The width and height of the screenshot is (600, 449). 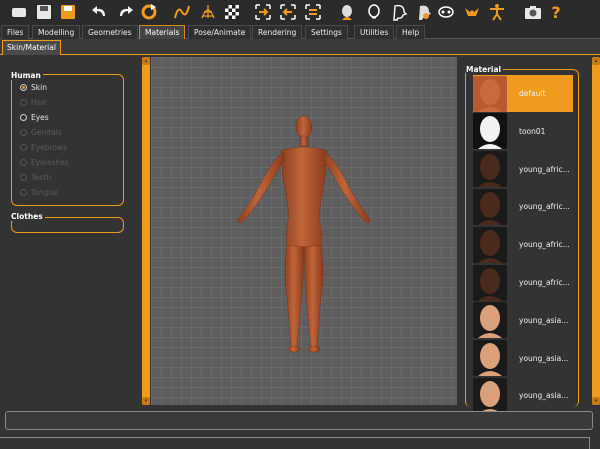 I want to click on head-back-icon, so click(x=374, y=12).